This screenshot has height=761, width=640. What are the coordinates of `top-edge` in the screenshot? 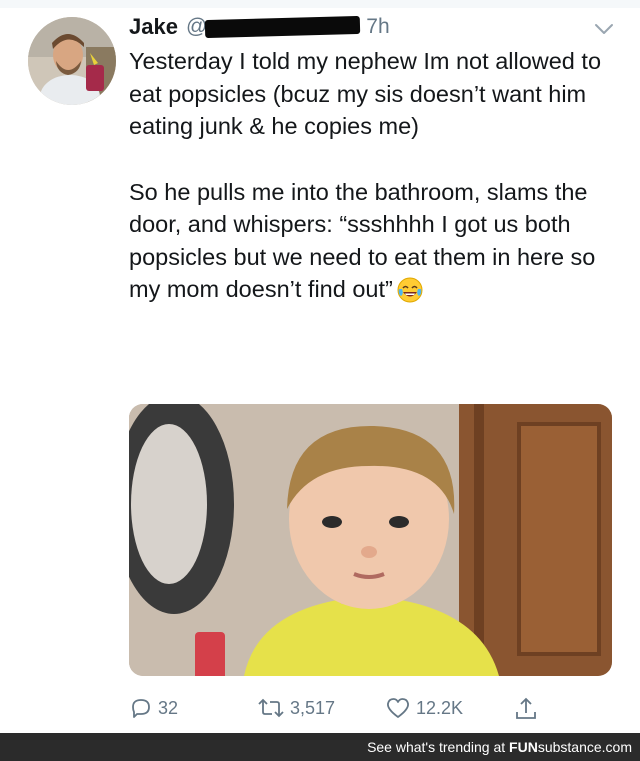 It's located at (320, 4).